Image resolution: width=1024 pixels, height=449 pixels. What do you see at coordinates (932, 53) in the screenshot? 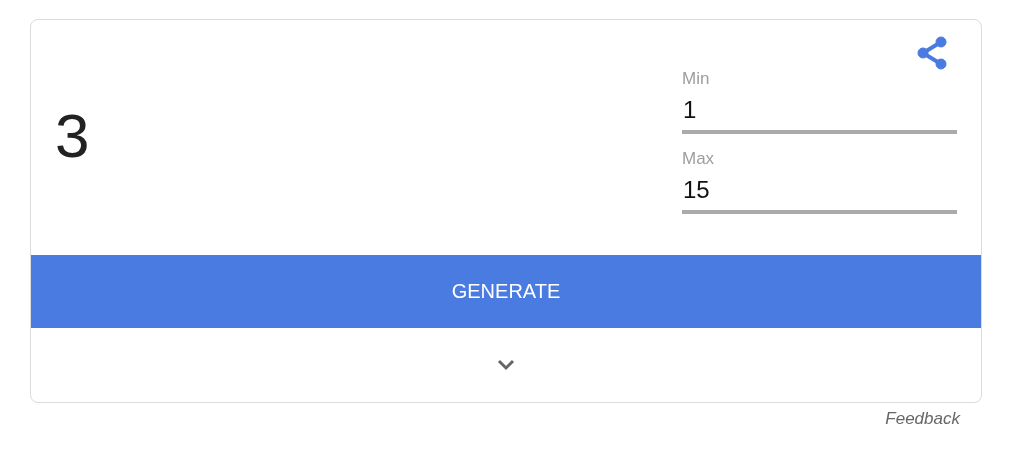
I see `share-icon` at bounding box center [932, 53].